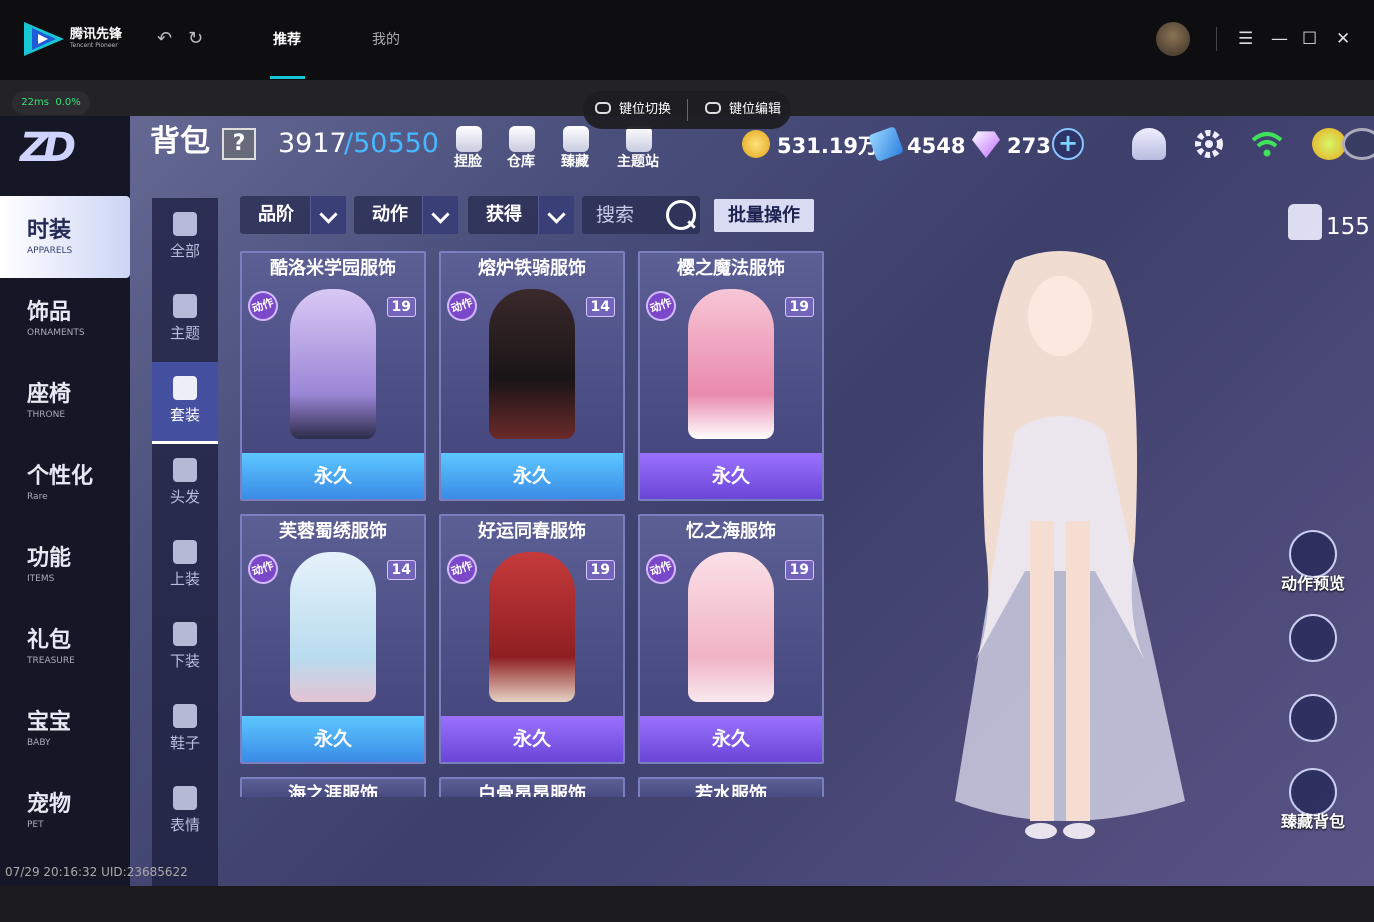 This screenshot has width=1374, height=922. What do you see at coordinates (184, 825) in the screenshot?
I see `subnav-label: 表情` at bounding box center [184, 825].